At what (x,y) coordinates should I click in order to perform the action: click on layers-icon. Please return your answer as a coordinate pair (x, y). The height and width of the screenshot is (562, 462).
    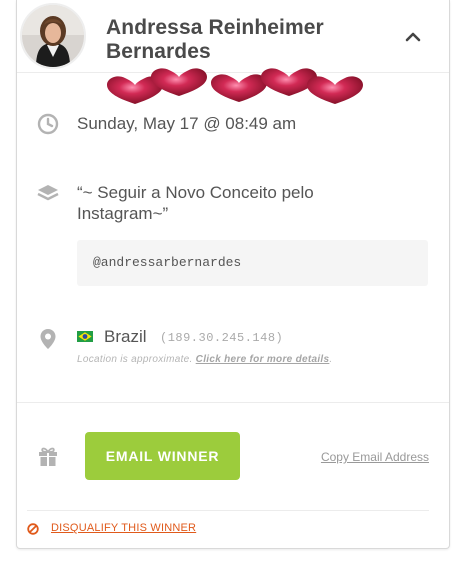
    Looking at the image, I should click on (48, 193).